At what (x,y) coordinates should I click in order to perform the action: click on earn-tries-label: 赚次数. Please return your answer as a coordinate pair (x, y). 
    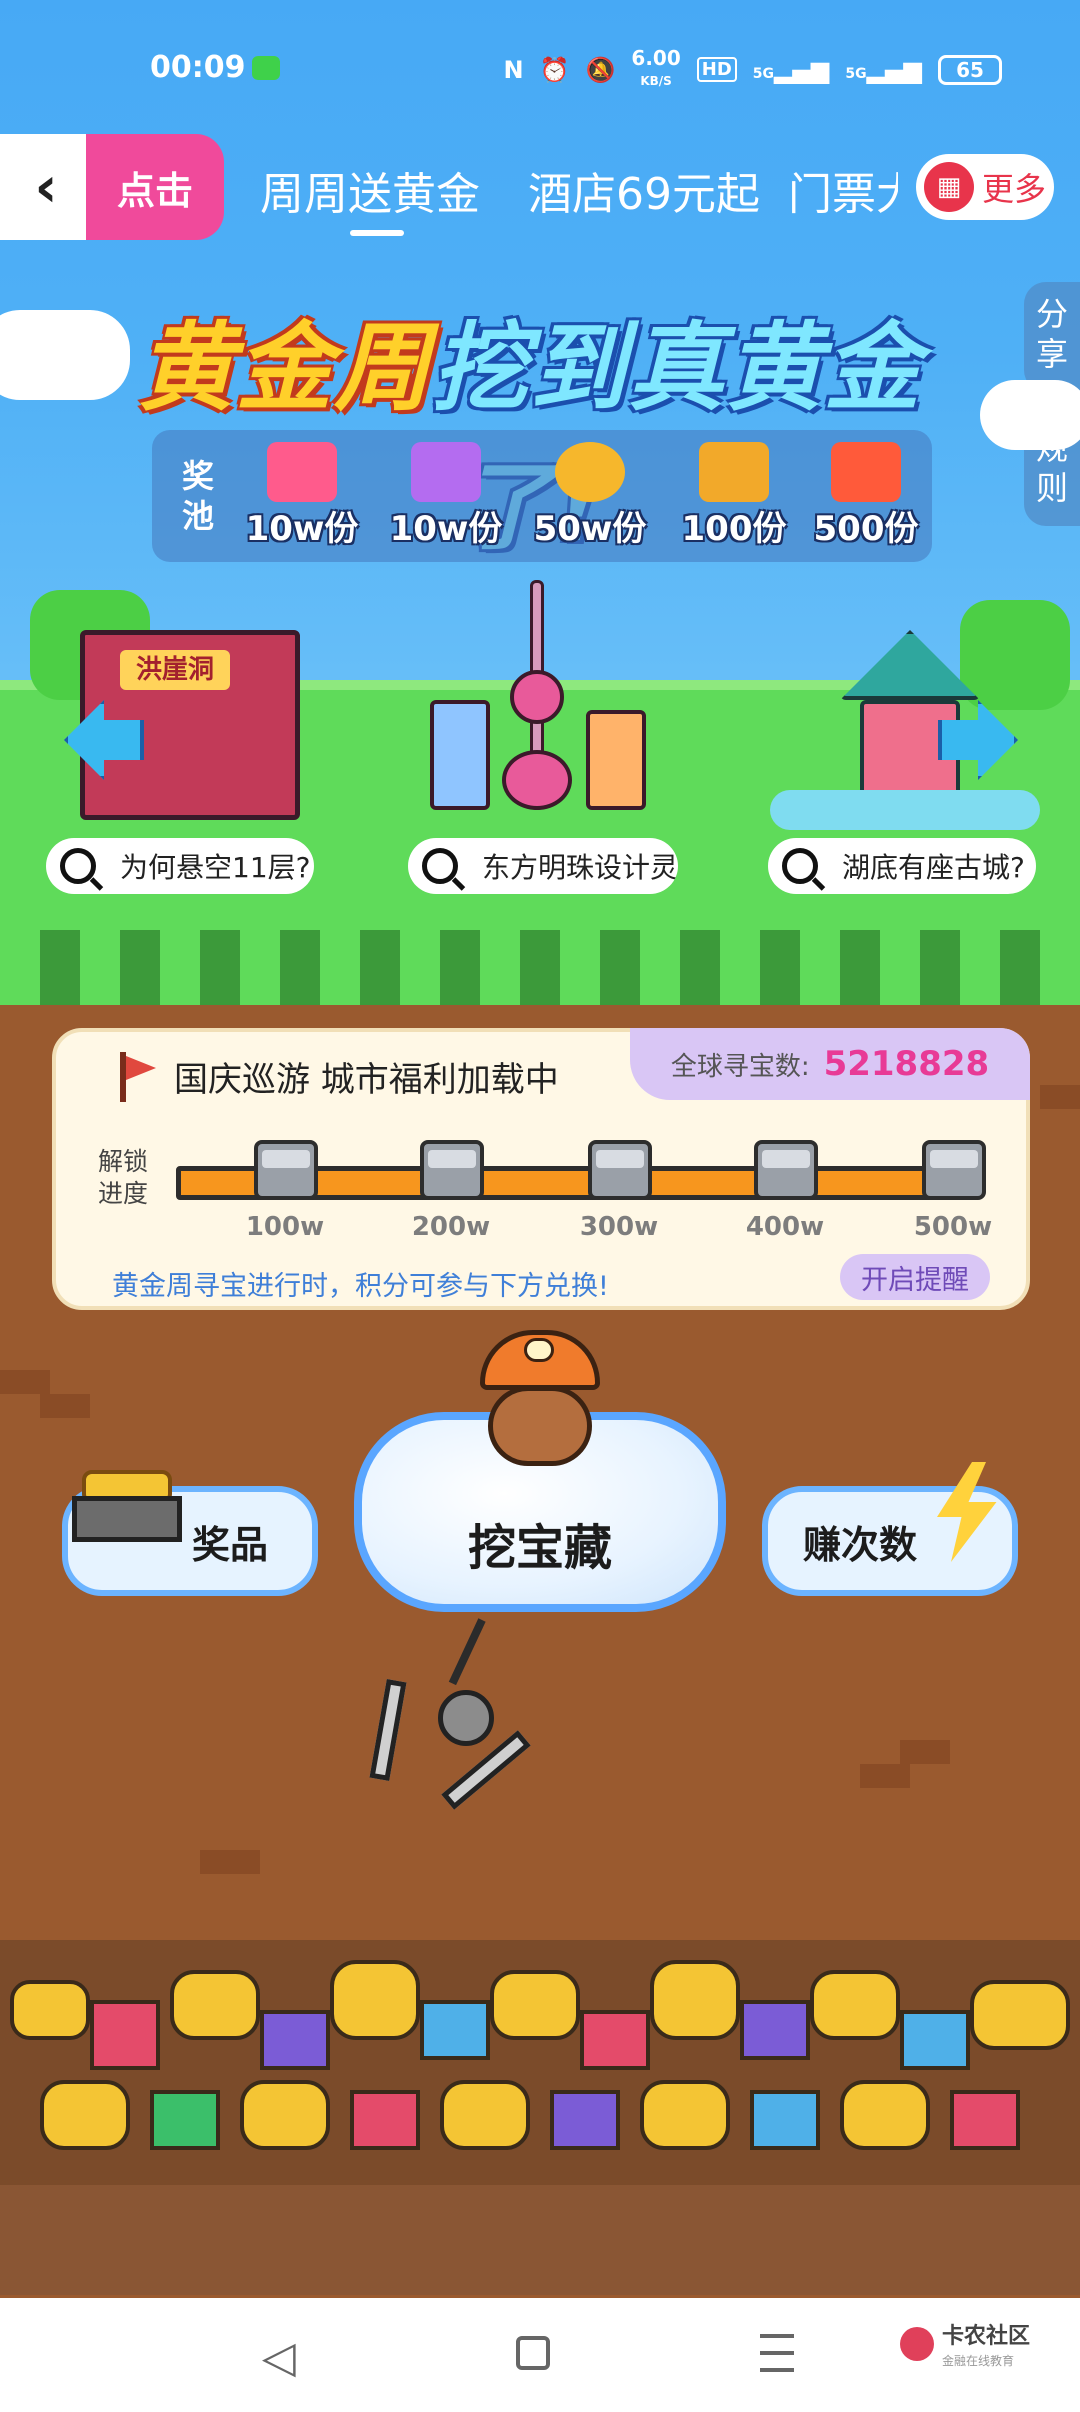
    Looking at the image, I should click on (859, 1544).